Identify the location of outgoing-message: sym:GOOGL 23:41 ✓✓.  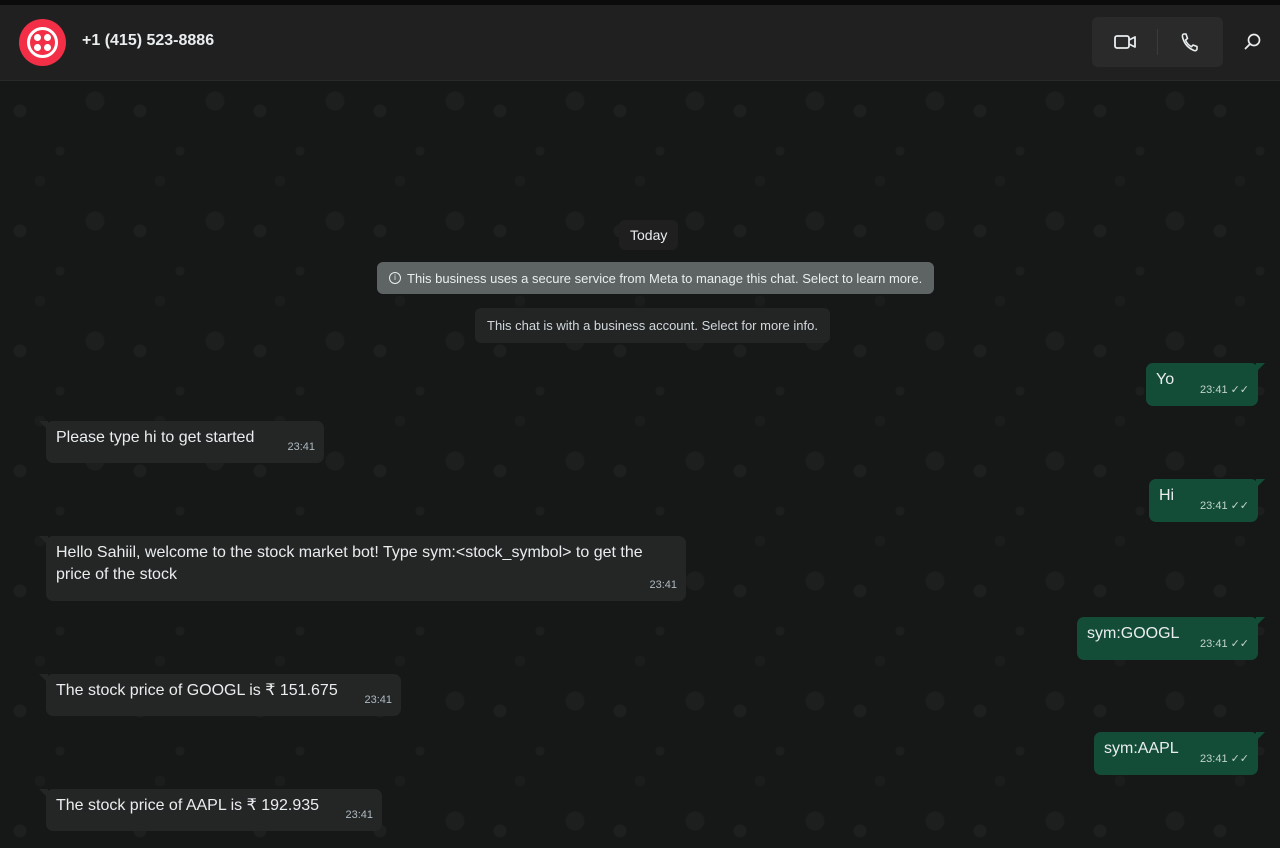
(1171, 638).